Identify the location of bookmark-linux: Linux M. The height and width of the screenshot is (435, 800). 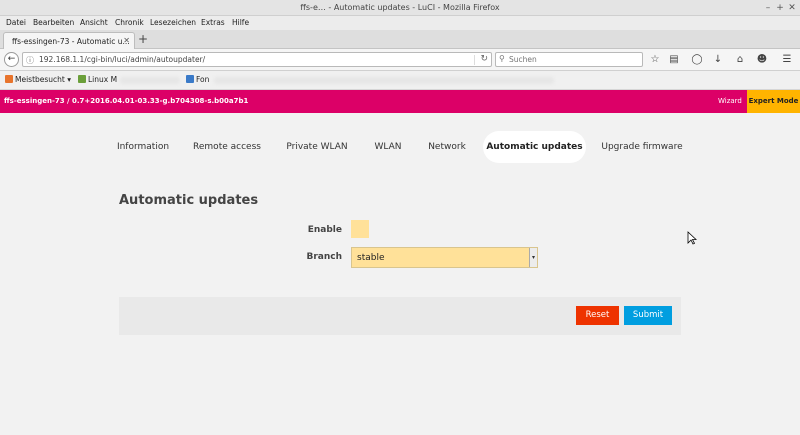
(97, 79).